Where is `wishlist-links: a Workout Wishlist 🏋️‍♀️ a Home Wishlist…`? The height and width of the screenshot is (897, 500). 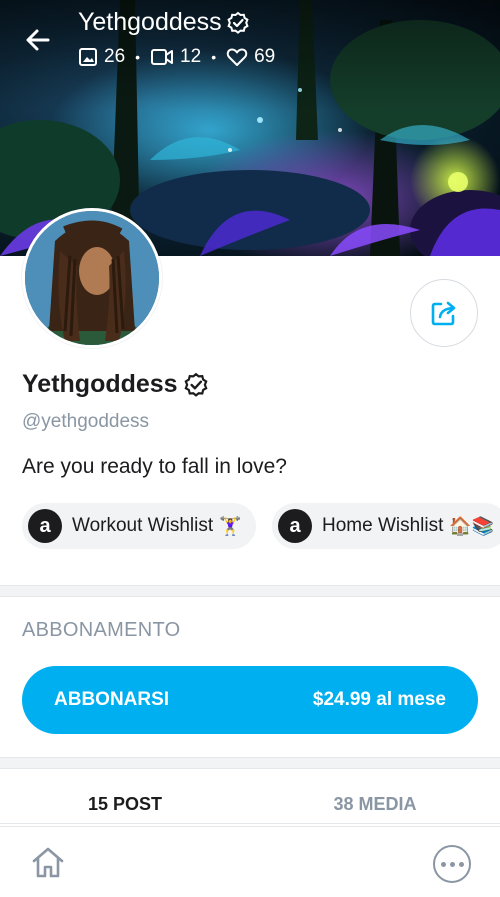 wishlist-links: a Workout Wishlist 🏋️‍♀️ a Home Wishlist… is located at coordinates (261, 526).